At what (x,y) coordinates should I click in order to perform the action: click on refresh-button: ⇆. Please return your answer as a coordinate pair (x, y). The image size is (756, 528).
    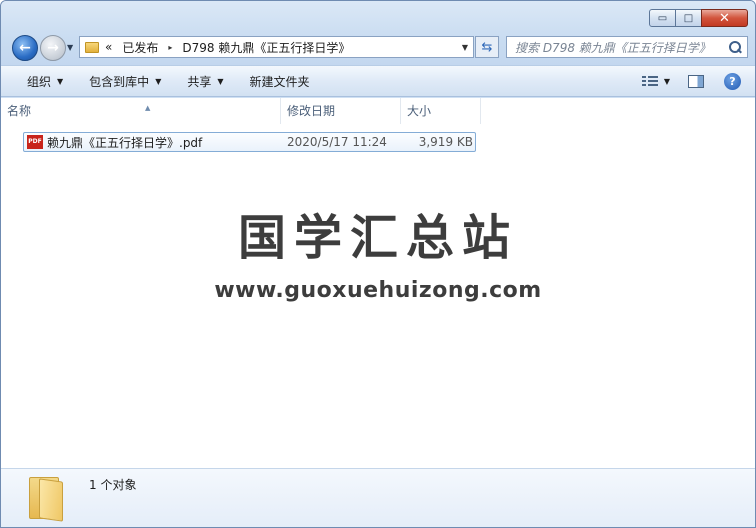
    Looking at the image, I should click on (487, 47).